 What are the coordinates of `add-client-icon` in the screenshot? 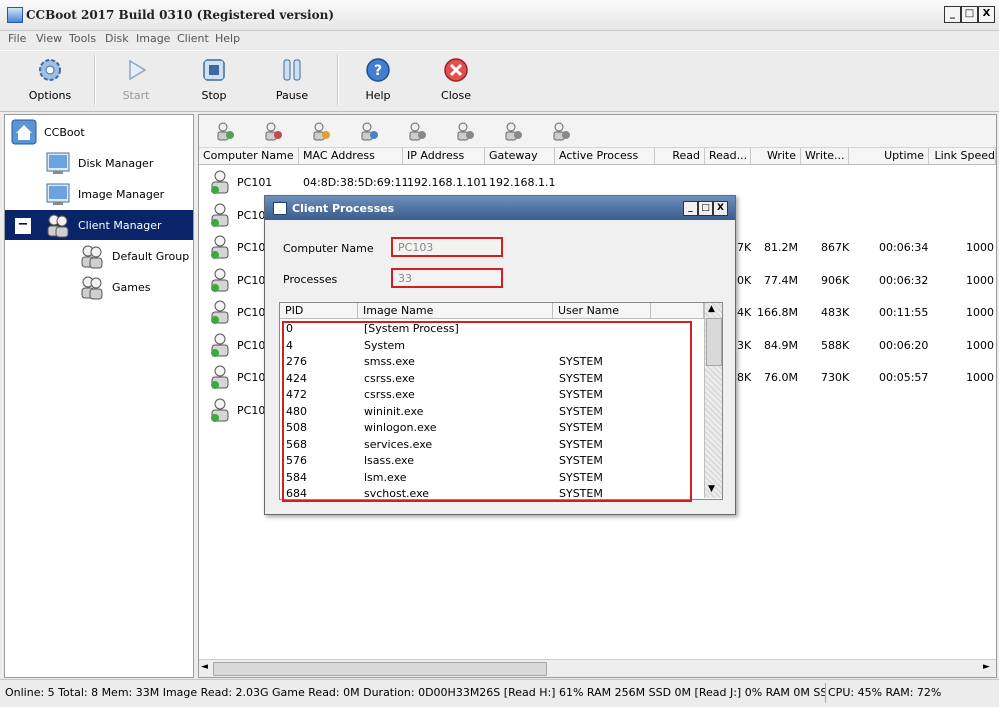 It's located at (225, 131).